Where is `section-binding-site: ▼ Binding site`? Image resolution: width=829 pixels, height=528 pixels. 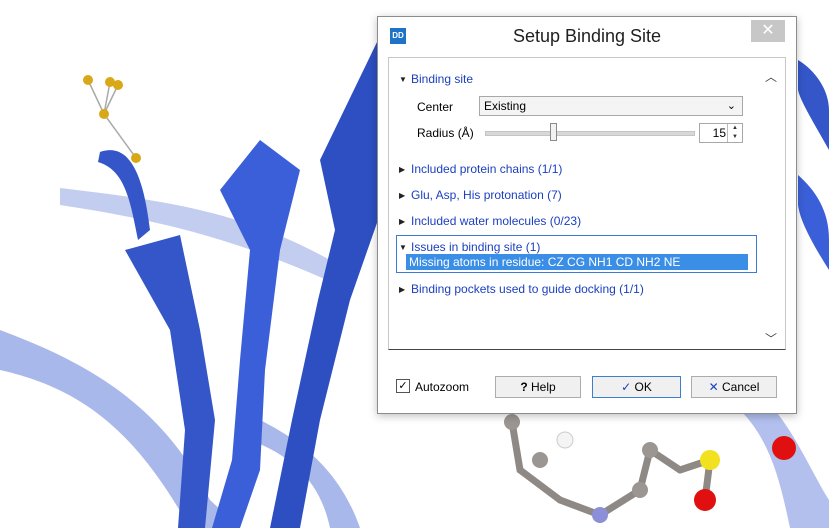 section-binding-site: ▼ Binding site is located at coordinates (436, 79).